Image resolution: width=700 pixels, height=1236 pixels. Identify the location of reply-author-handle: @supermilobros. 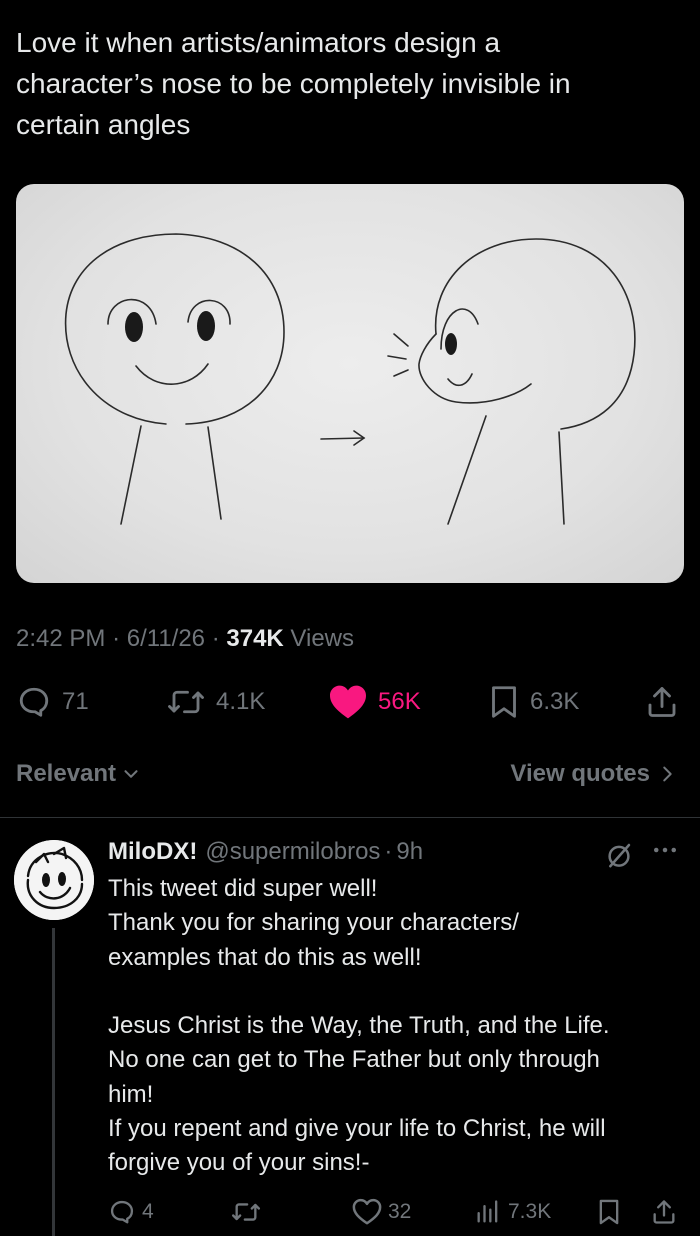
(292, 852).